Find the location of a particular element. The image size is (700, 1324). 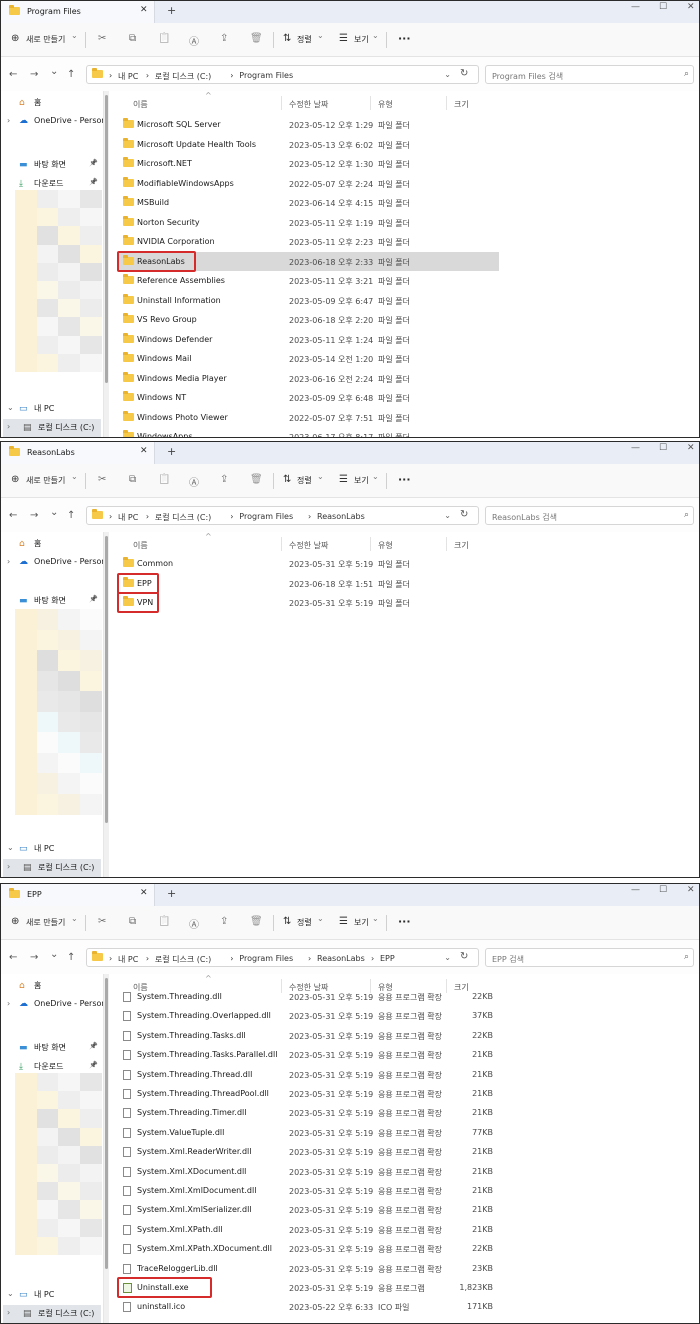

file-row: VPN 2023-05-31 오후 5:19 파일 폴더 is located at coordinates (309, 602).